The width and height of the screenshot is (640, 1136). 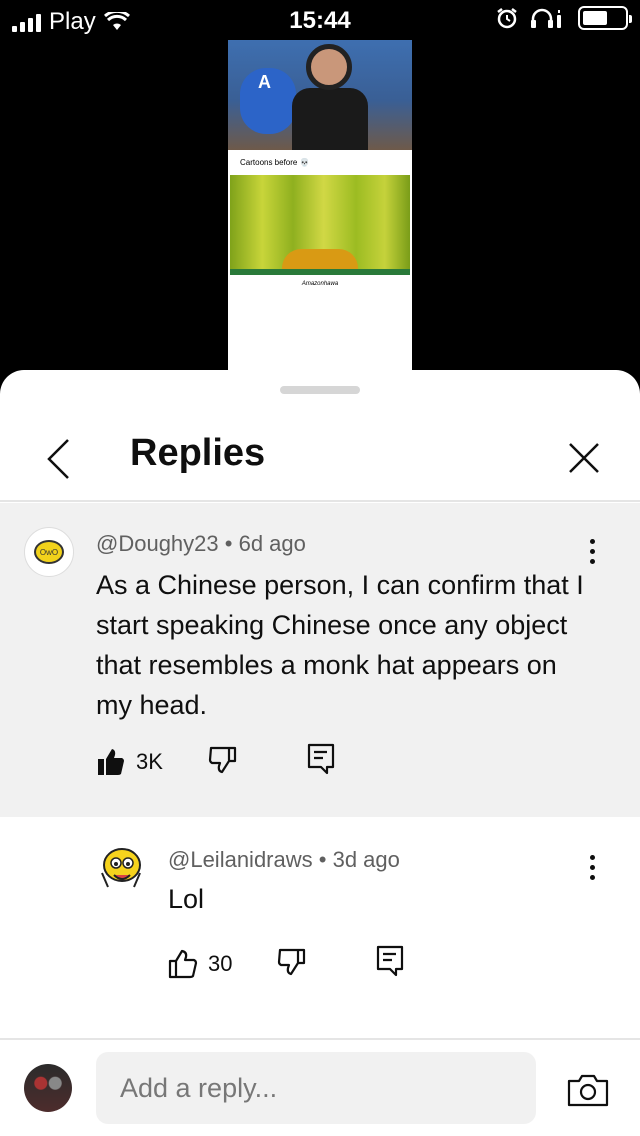 I want to click on comment-age: 6d ago, so click(x=272, y=543).